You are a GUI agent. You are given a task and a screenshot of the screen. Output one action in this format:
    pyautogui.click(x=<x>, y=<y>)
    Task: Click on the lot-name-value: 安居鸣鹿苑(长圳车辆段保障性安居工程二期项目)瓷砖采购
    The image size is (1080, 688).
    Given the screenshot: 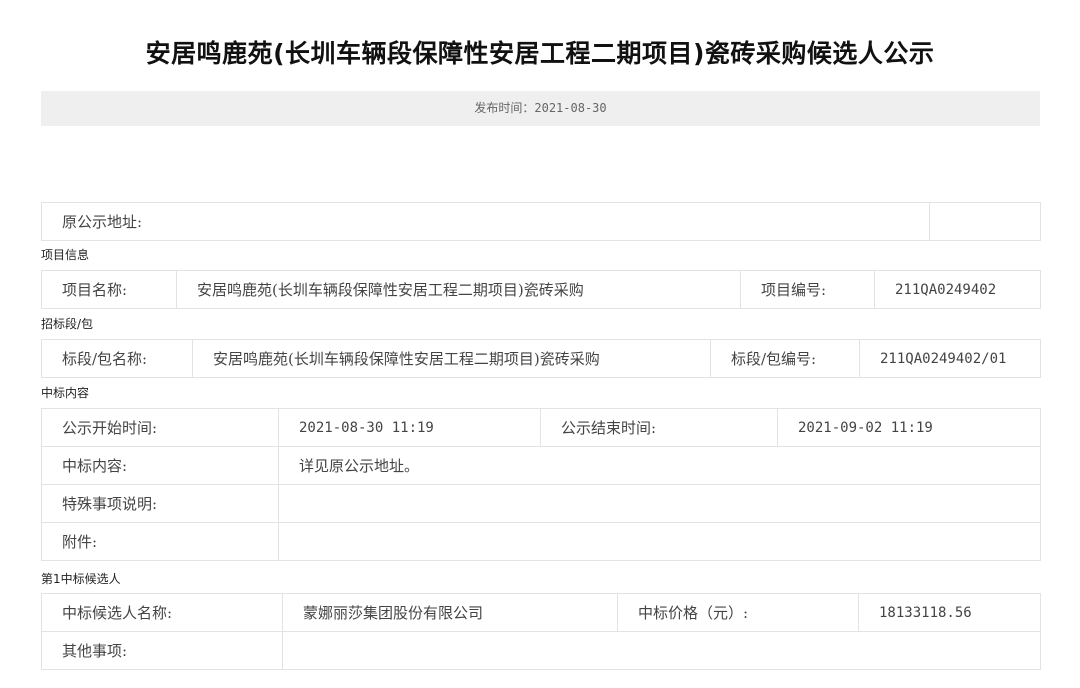 What is the action you would take?
    pyautogui.click(x=451, y=358)
    